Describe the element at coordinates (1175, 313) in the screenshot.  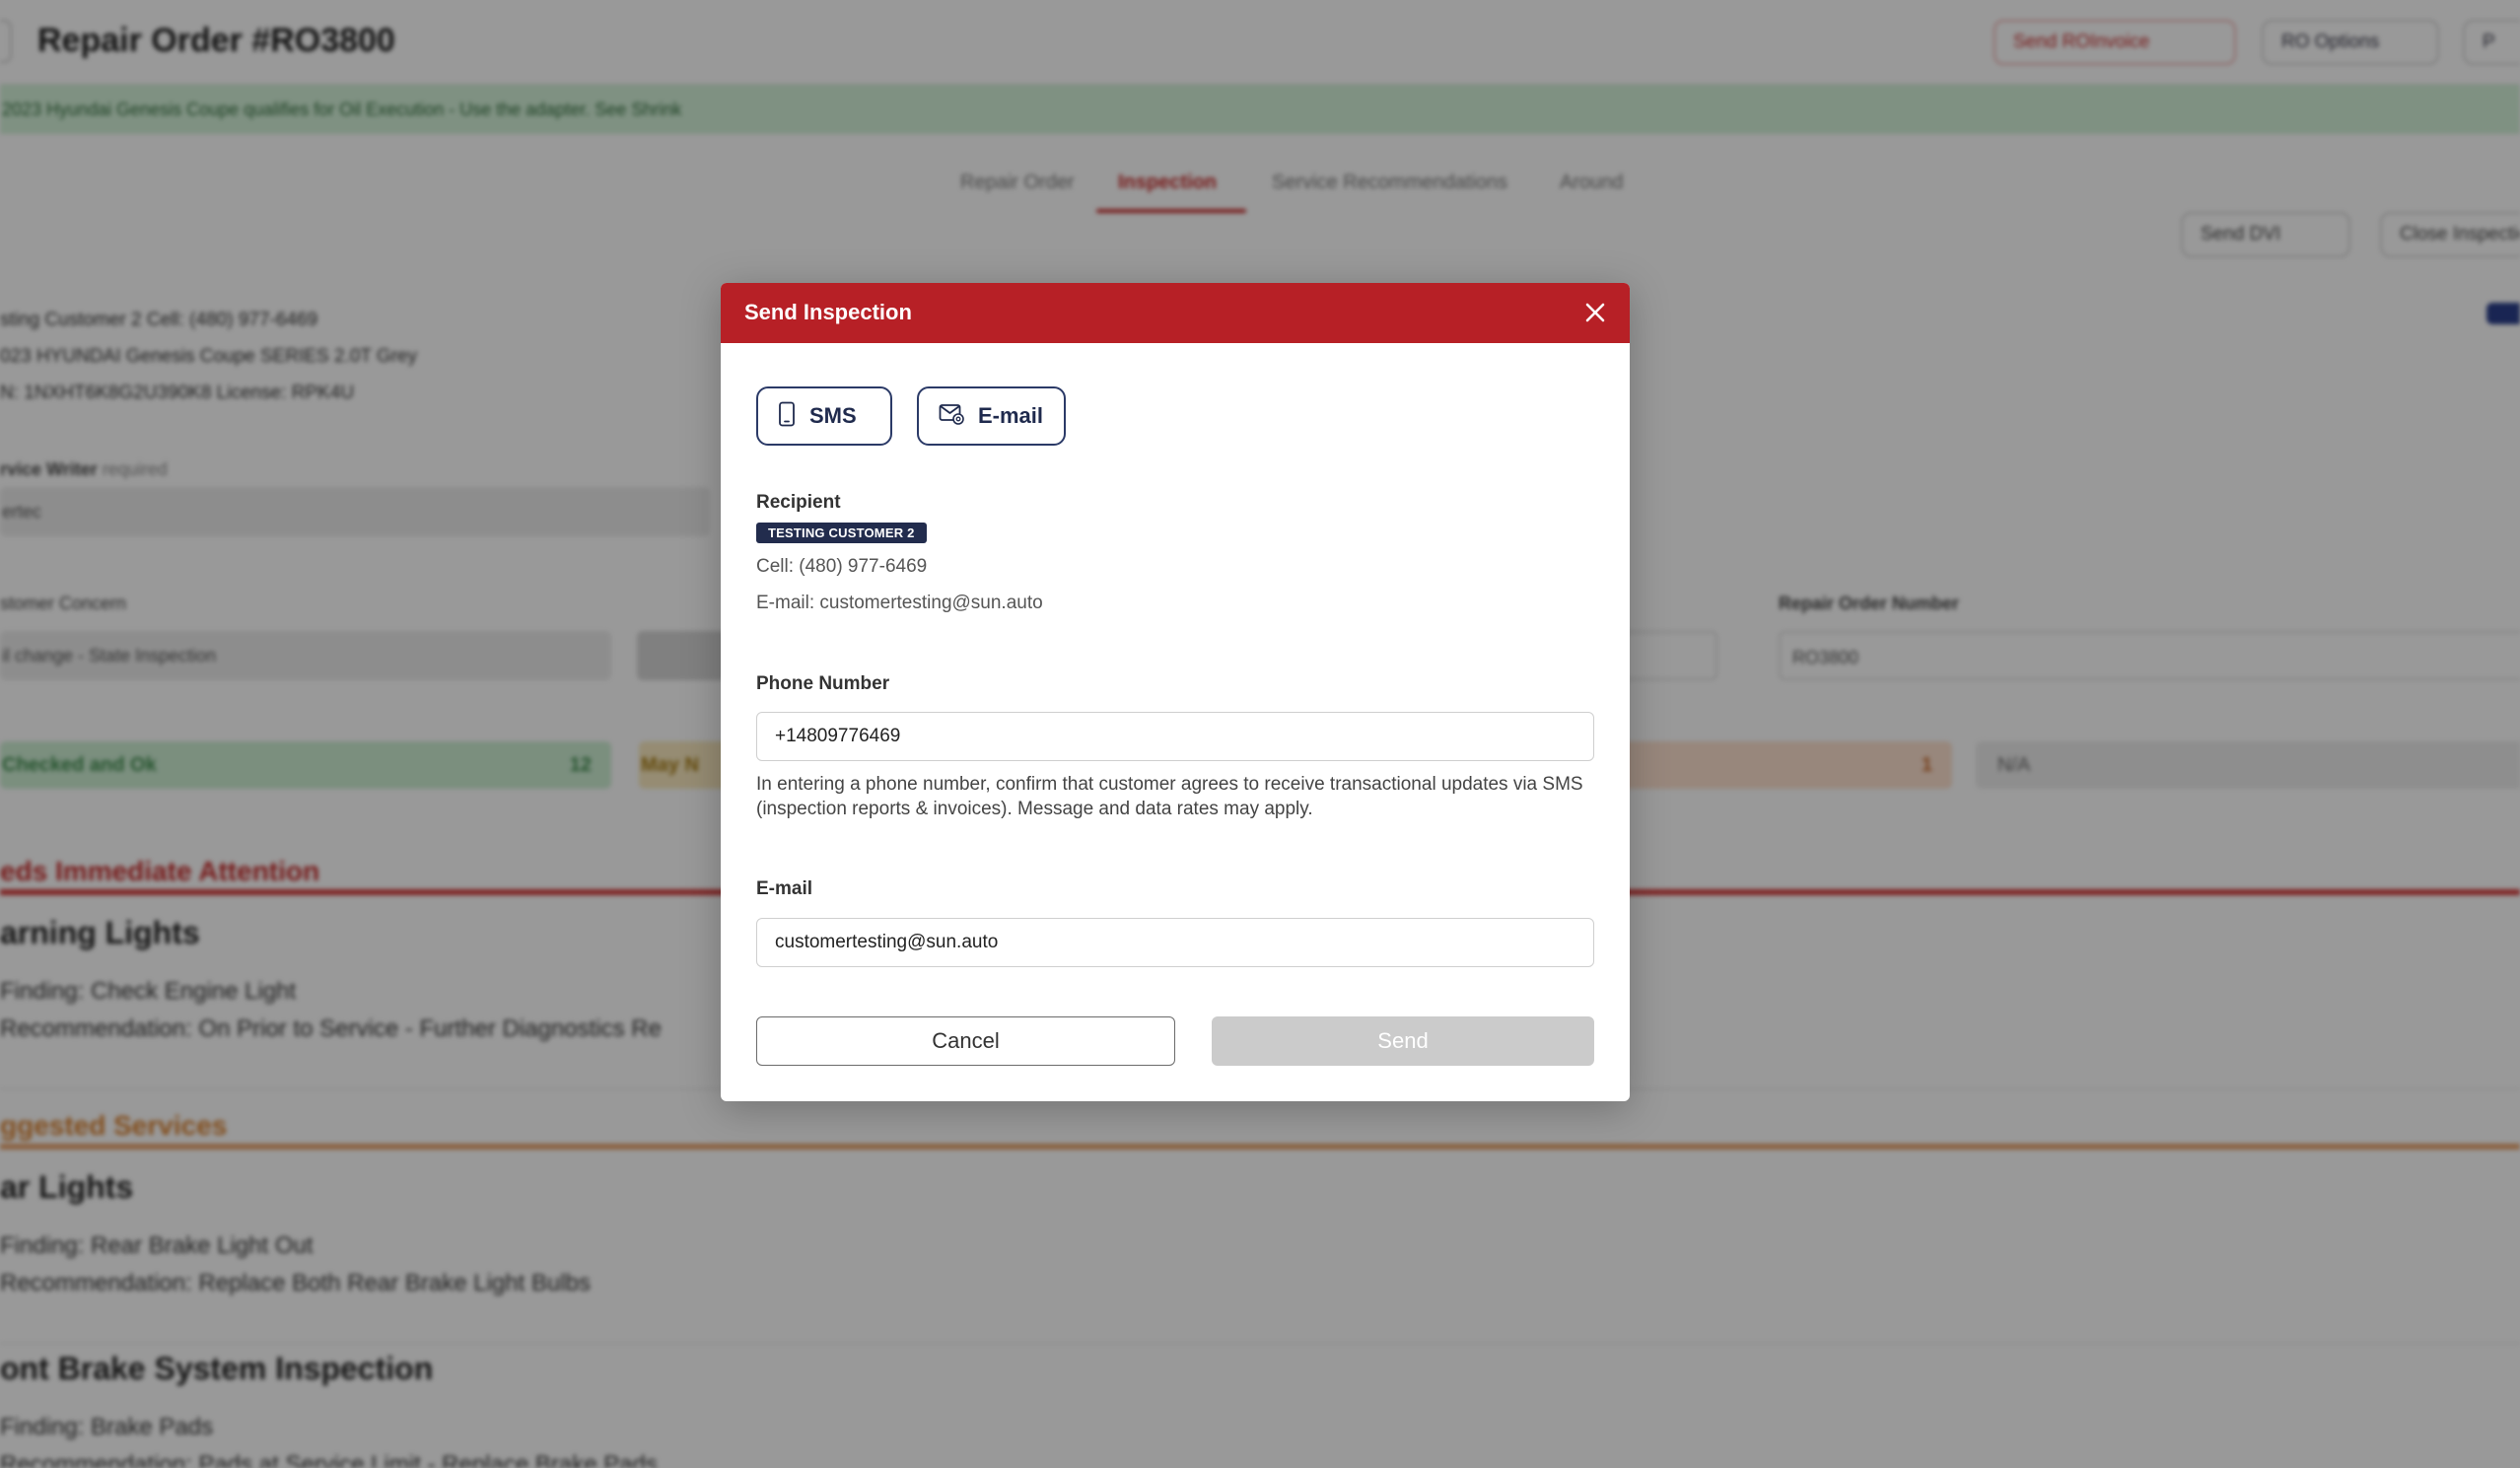
I see `dialog-header: Send Inspection` at that location.